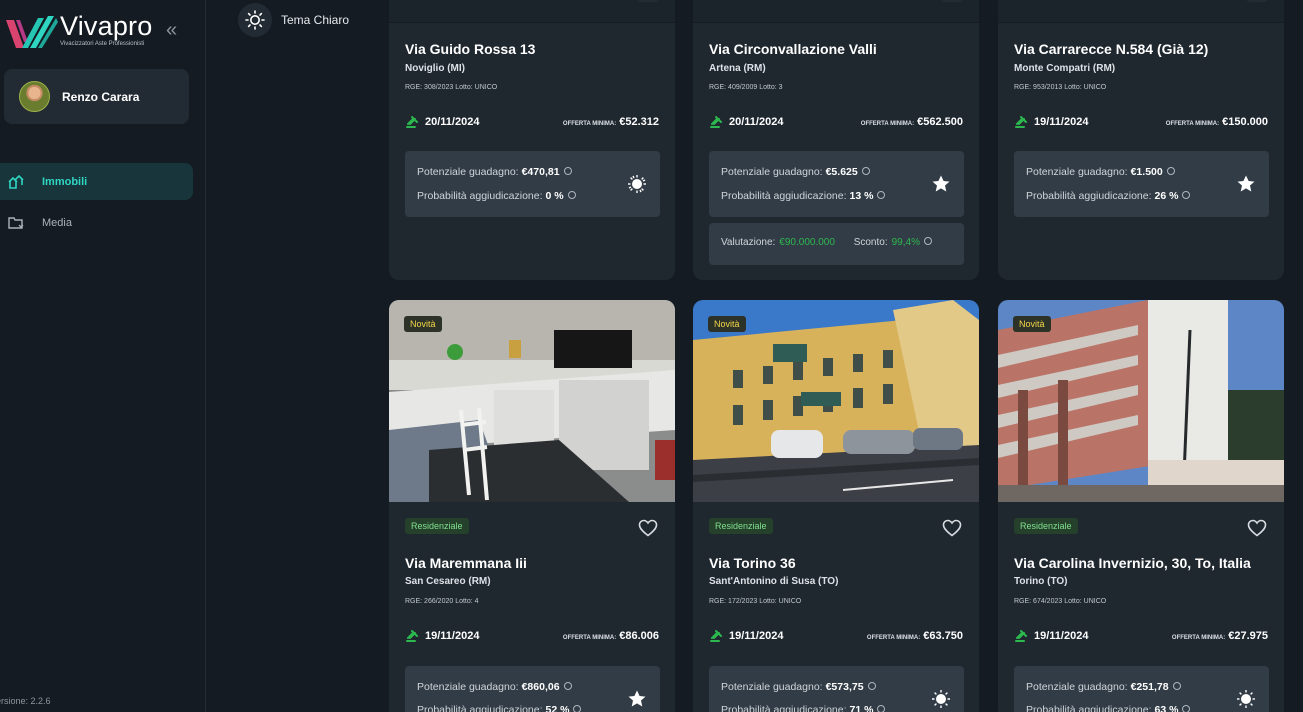 This screenshot has height=712, width=1303. I want to click on minimum-offer: OFFERTA MINIMA: €63.750, so click(915, 636).